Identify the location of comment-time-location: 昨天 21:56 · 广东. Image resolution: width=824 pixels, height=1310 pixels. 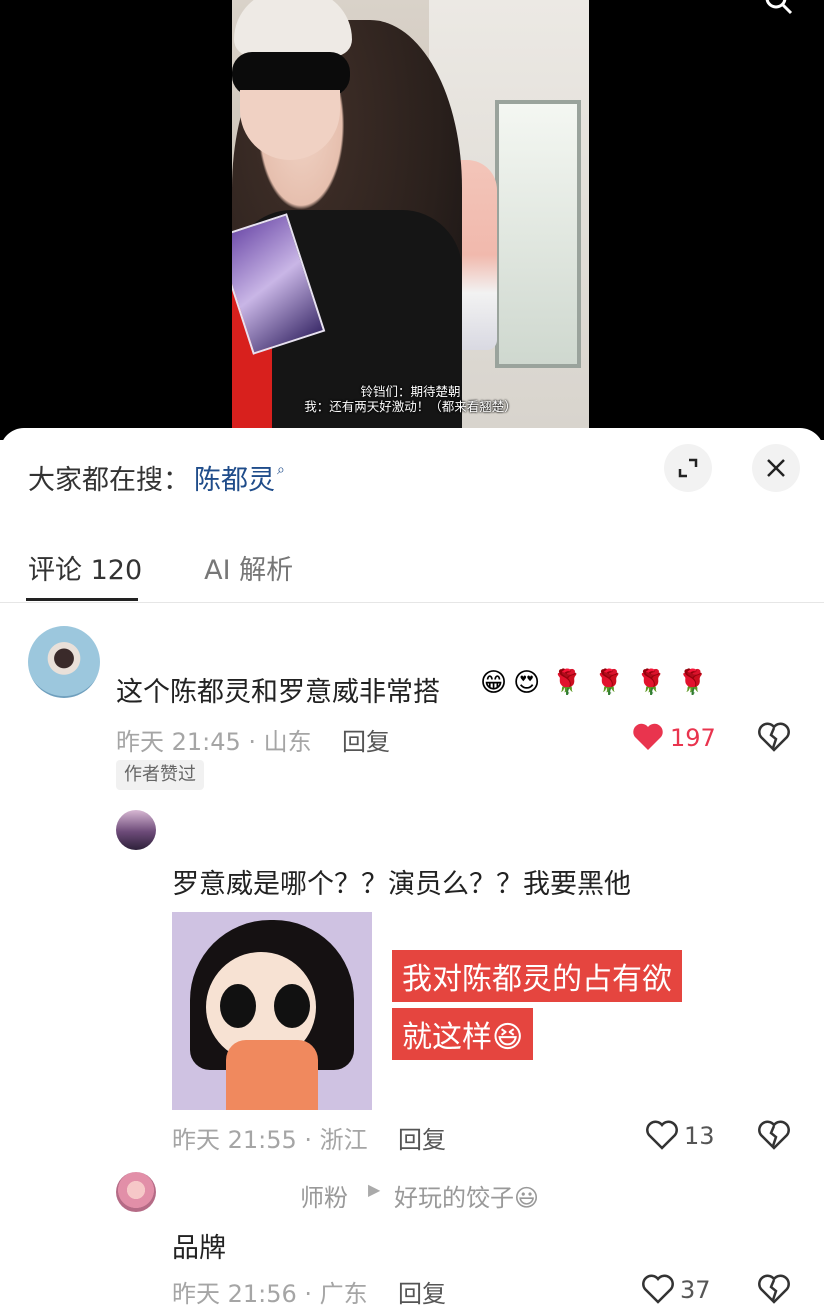
(270, 1294).